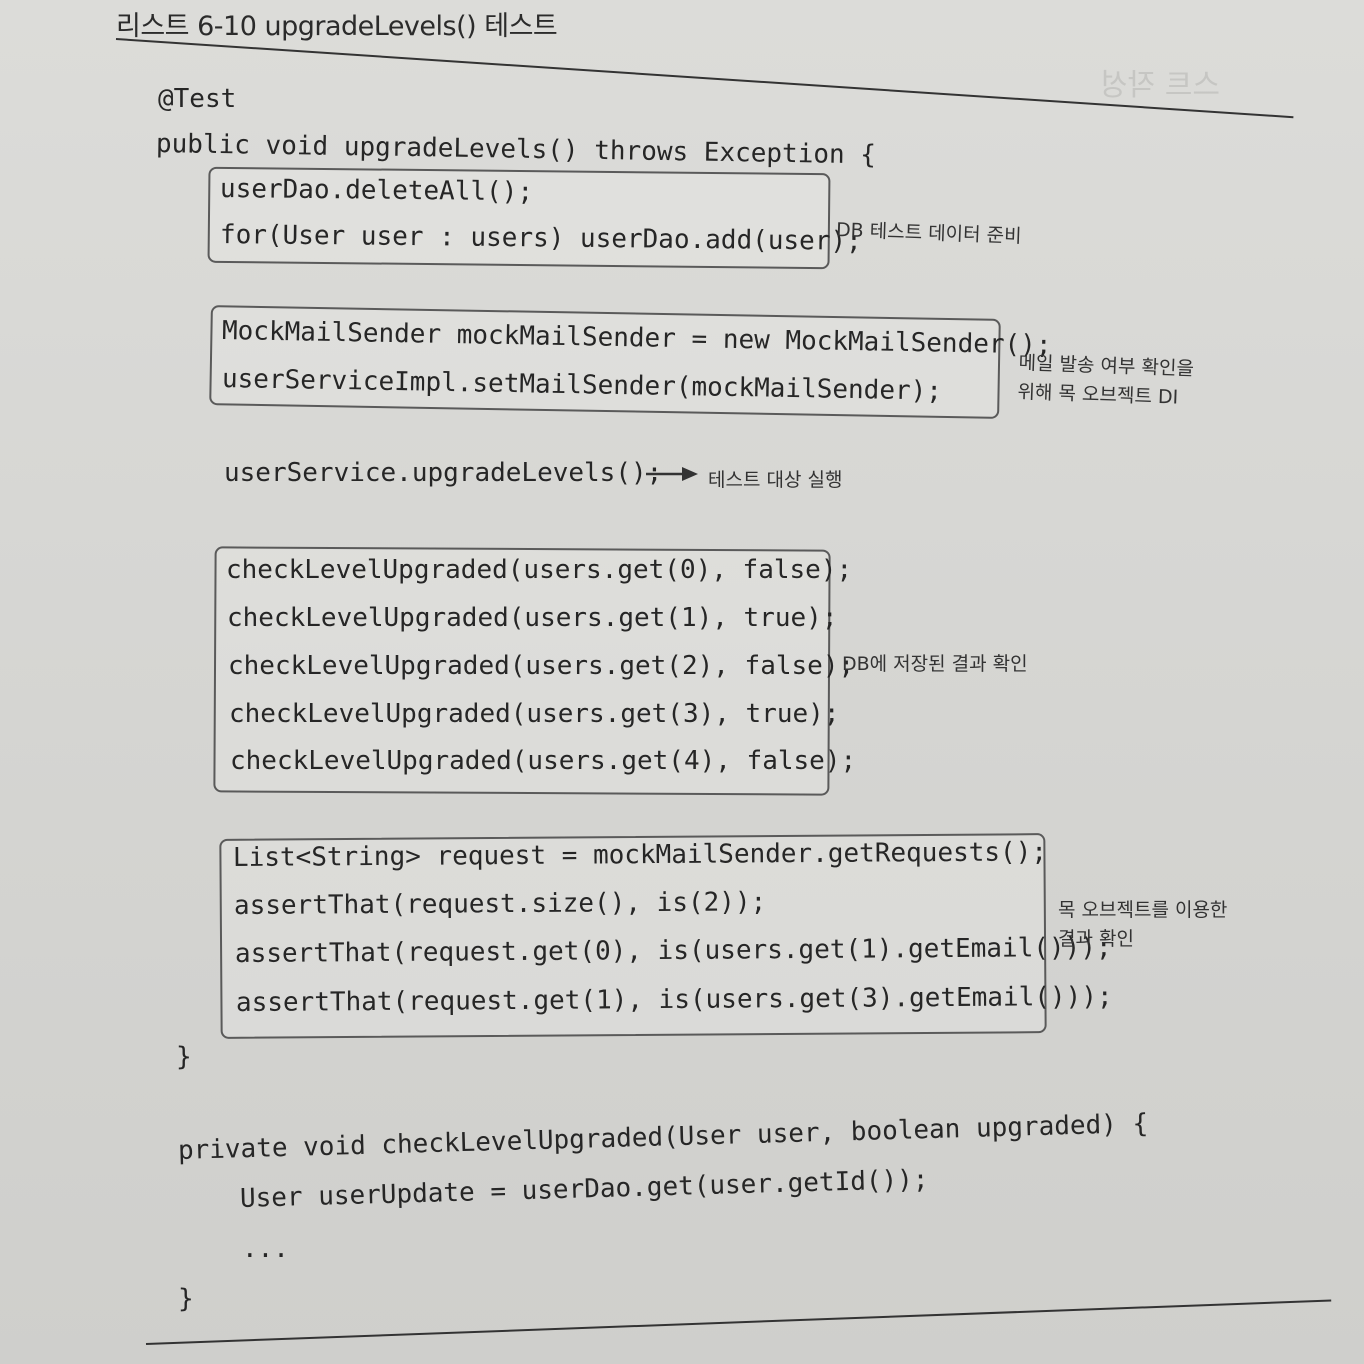 The height and width of the screenshot is (1364, 1364). What do you see at coordinates (539, 570) in the screenshot?
I see `code-line: checkLevelUpgraded(users.get(0), false);` at bounding box center [539, 570].